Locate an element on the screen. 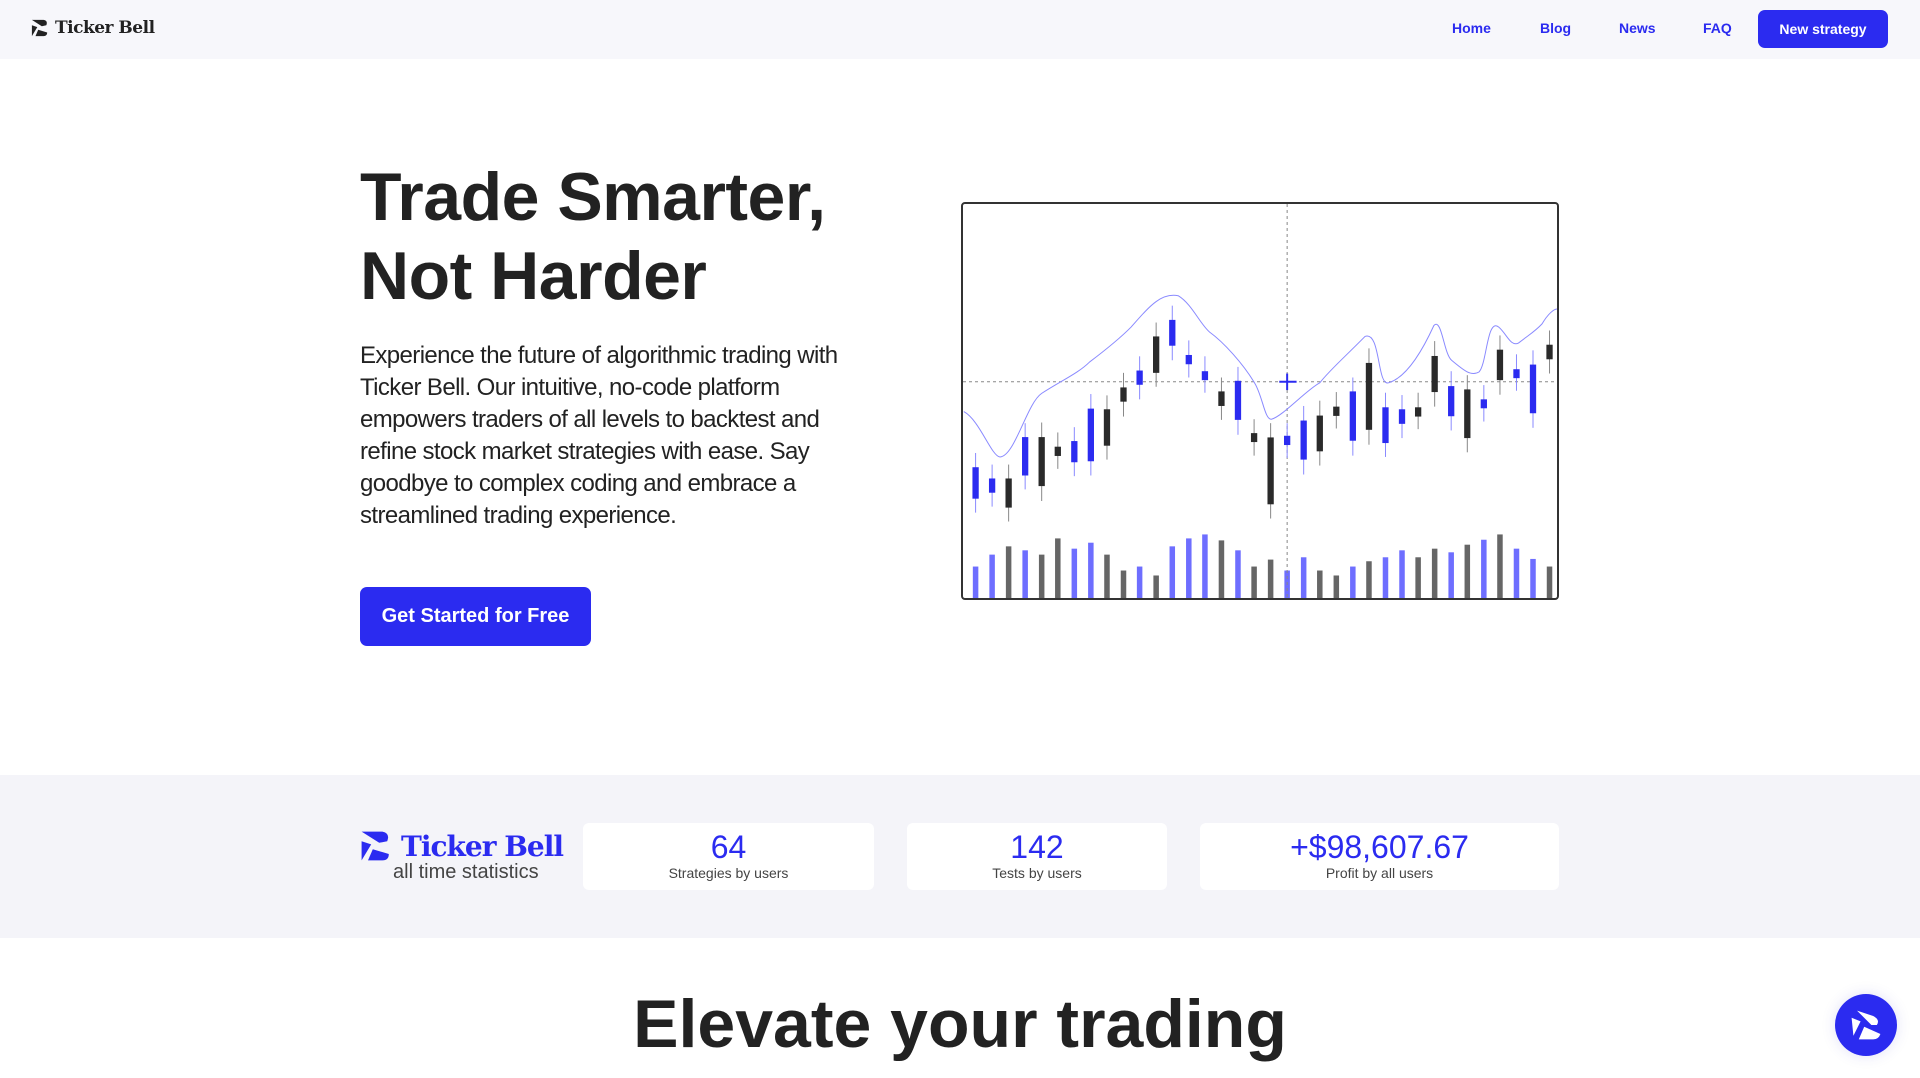 Image resolution: width=1920 pixels, height=1078 pixels. stat-value: 64 is located at coordinates (728, 847).